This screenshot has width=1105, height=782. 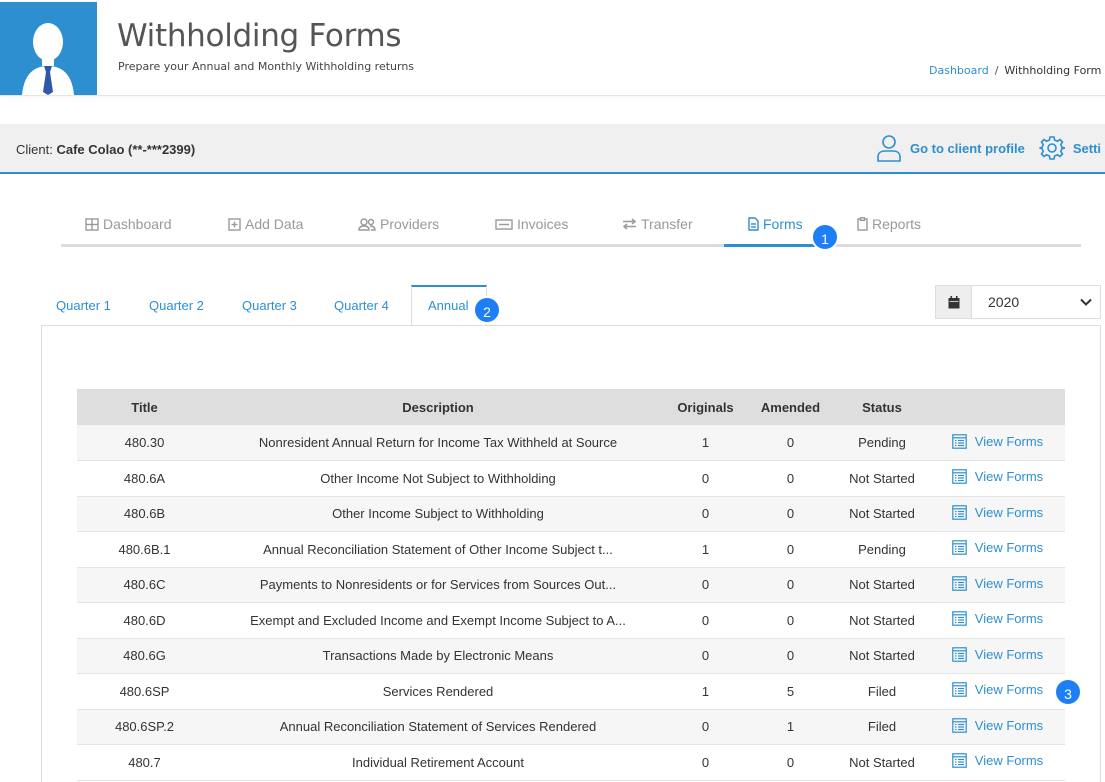 I want to click on cell-title: 480.6G, so click(x=144, y=656).